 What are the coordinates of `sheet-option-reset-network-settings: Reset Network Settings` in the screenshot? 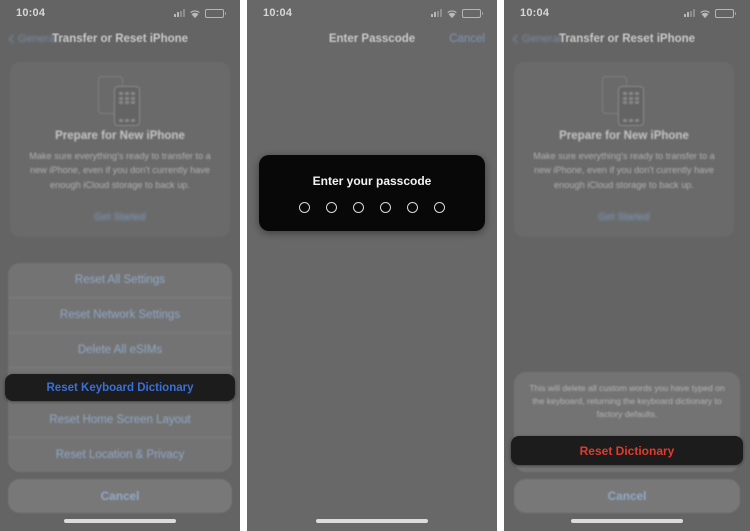 It's located at (120, 315).